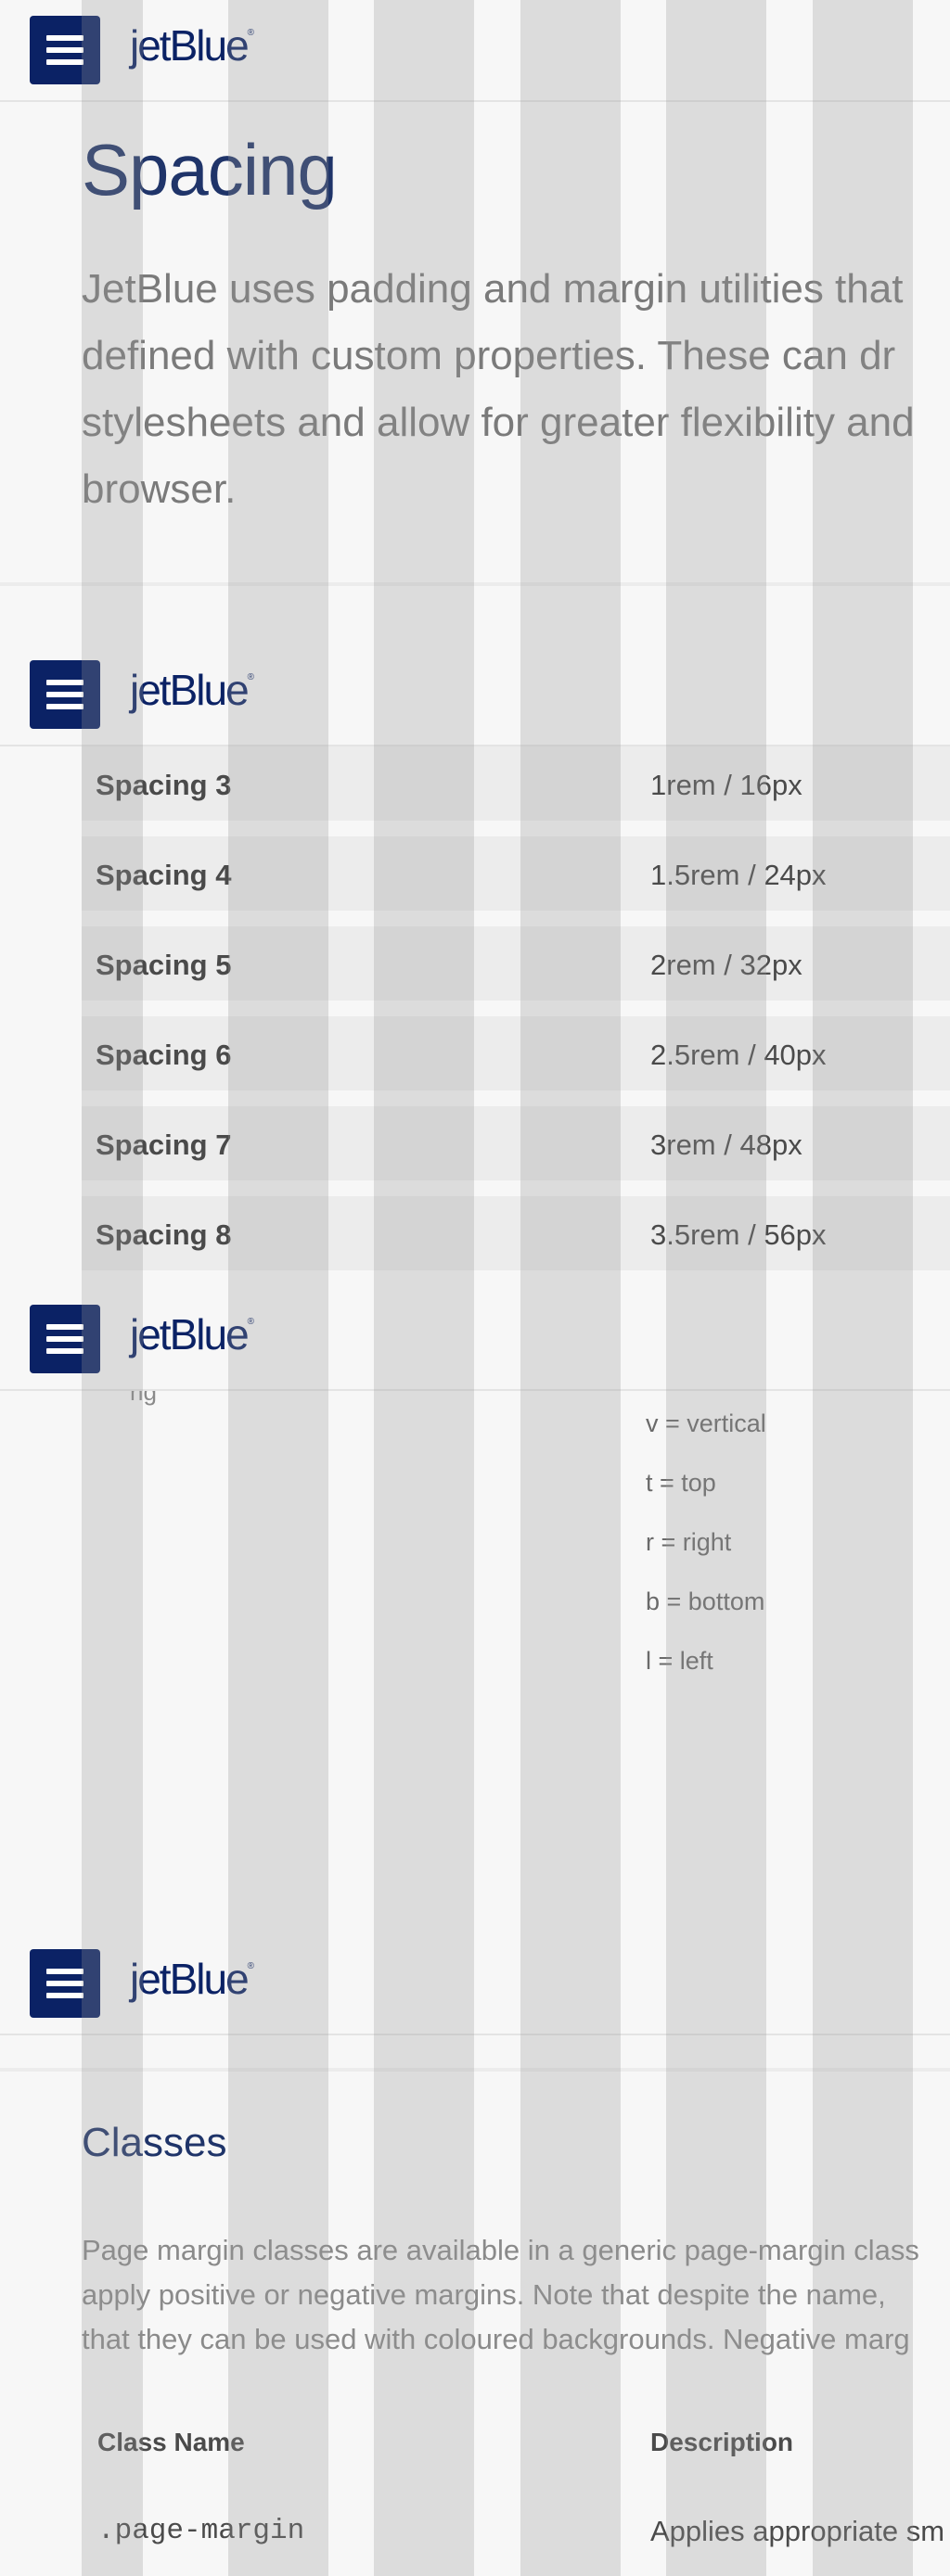  Describe the element at coordinates (797, 2531) in the screenshot. I see `description-cell: Applies appropriate sm` at that location.